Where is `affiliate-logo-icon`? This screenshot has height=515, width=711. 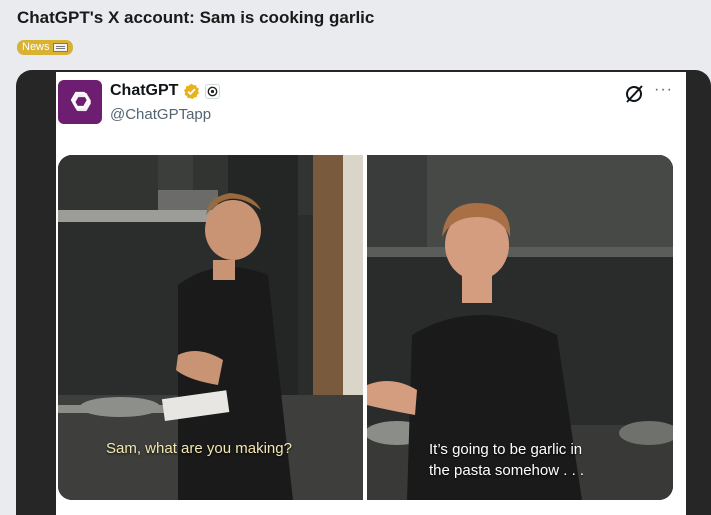 affiliate-logo-icon is located at coordinates (213, 91).